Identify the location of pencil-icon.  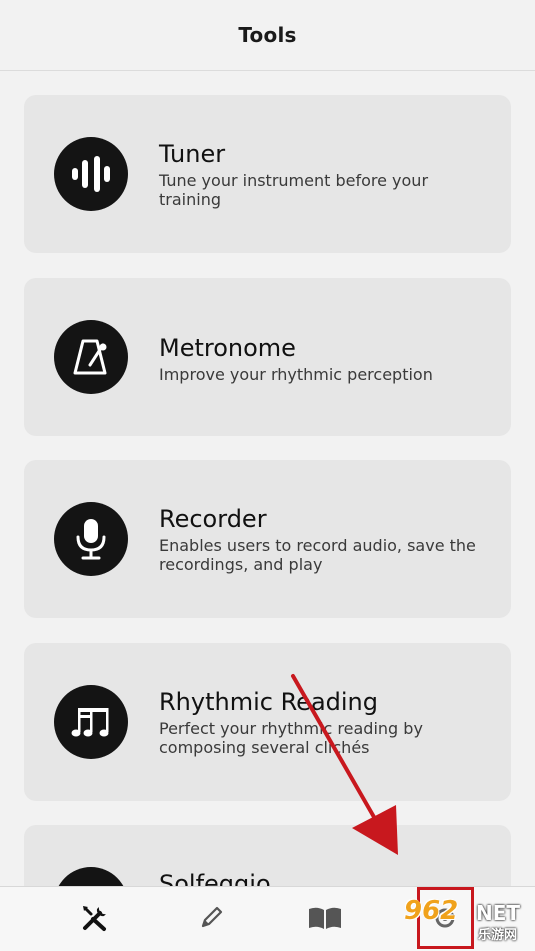
(211, 920).